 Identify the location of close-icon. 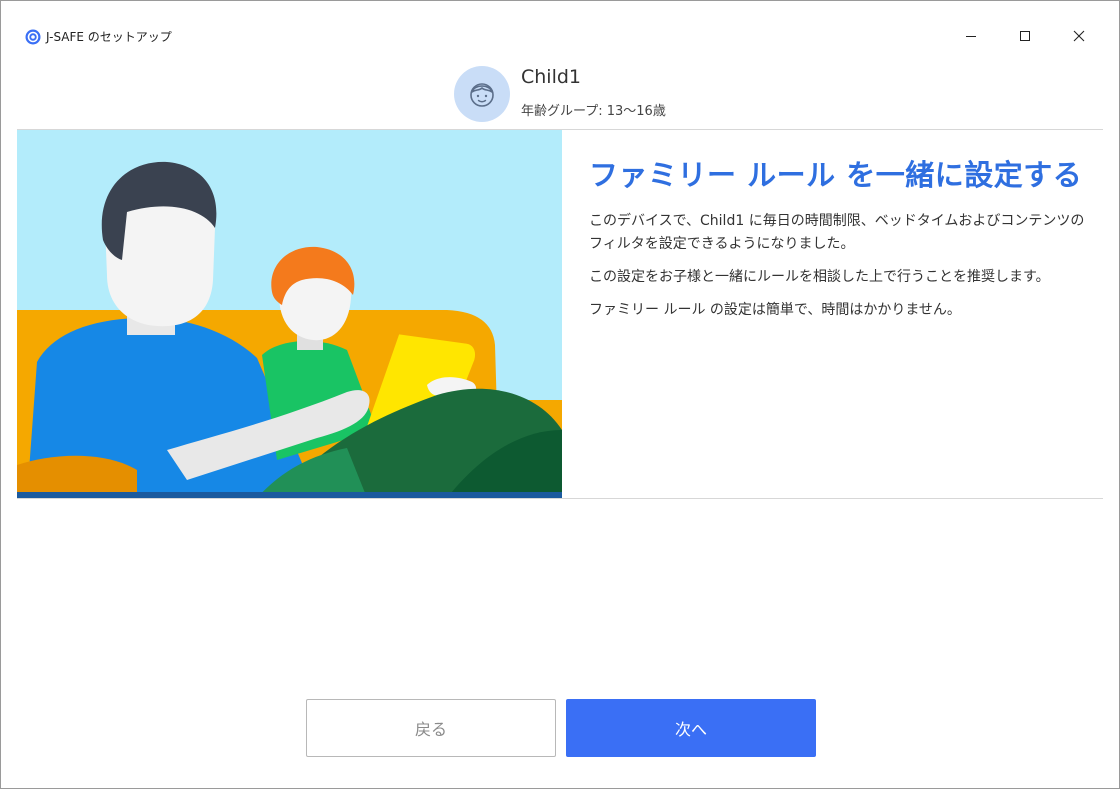
(1079, 36).